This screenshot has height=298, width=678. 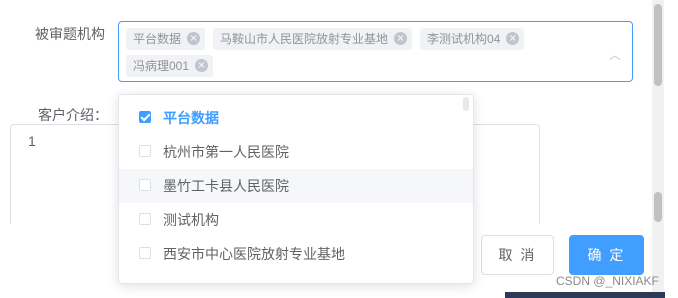 I want to click on dropdown-option: 杭州市第一人民医院, so click(x=296, y=152).